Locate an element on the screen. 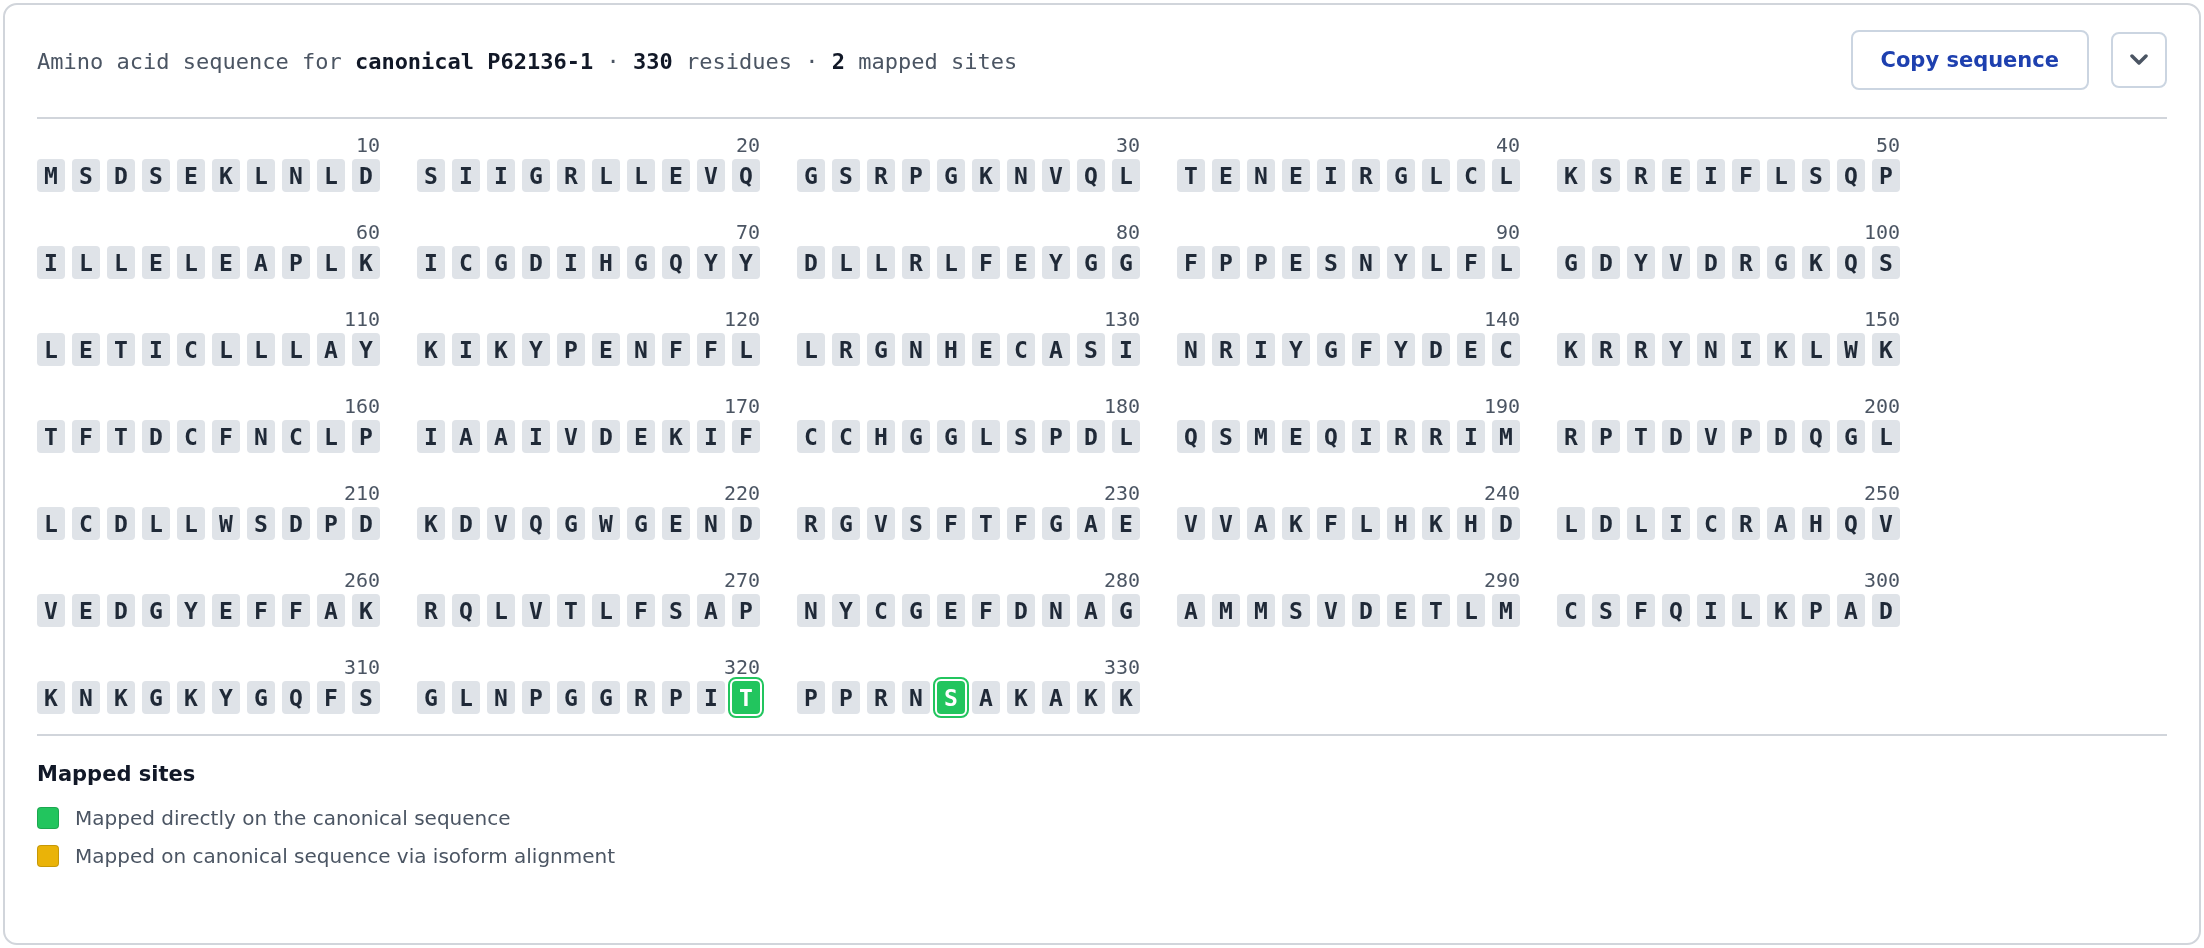 Image resolution: width=2204 pixels, height=948 pixels. sequence-title: Amino acid sequence for canonical P62136-1 · 330 residues · 2 mapped sites is located at coordinates (527, 61).